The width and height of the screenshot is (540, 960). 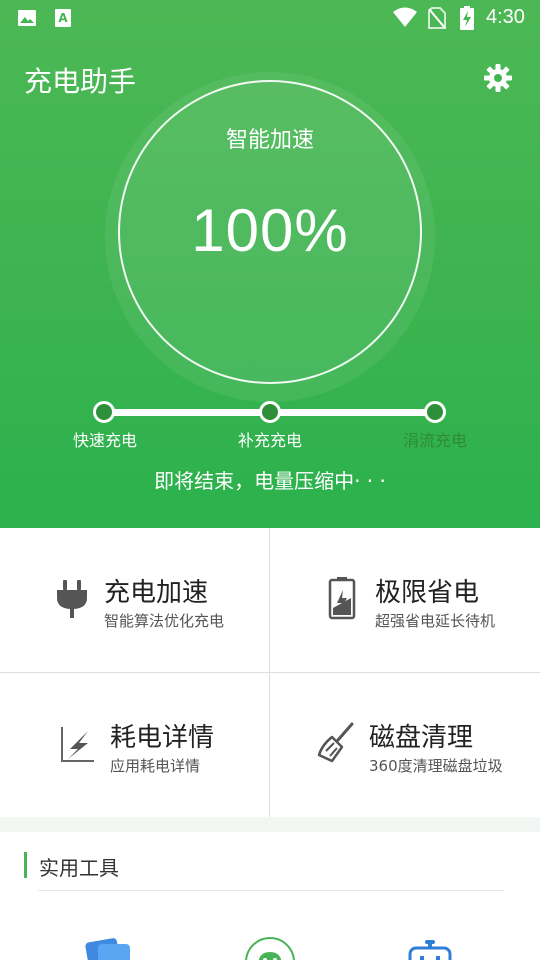 What do you see at coordinates (271, 890) in the screenshot?
I see `tools-divider` at bounding box center [271, 890].